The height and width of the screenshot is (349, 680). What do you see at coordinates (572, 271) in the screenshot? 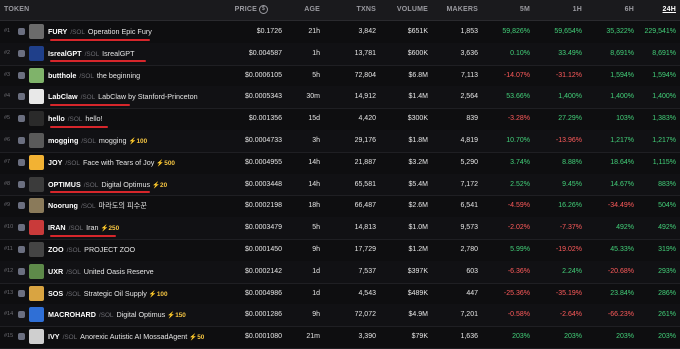
I see `change-1h-cell: 2.24%` at bounding box center [572, 271].